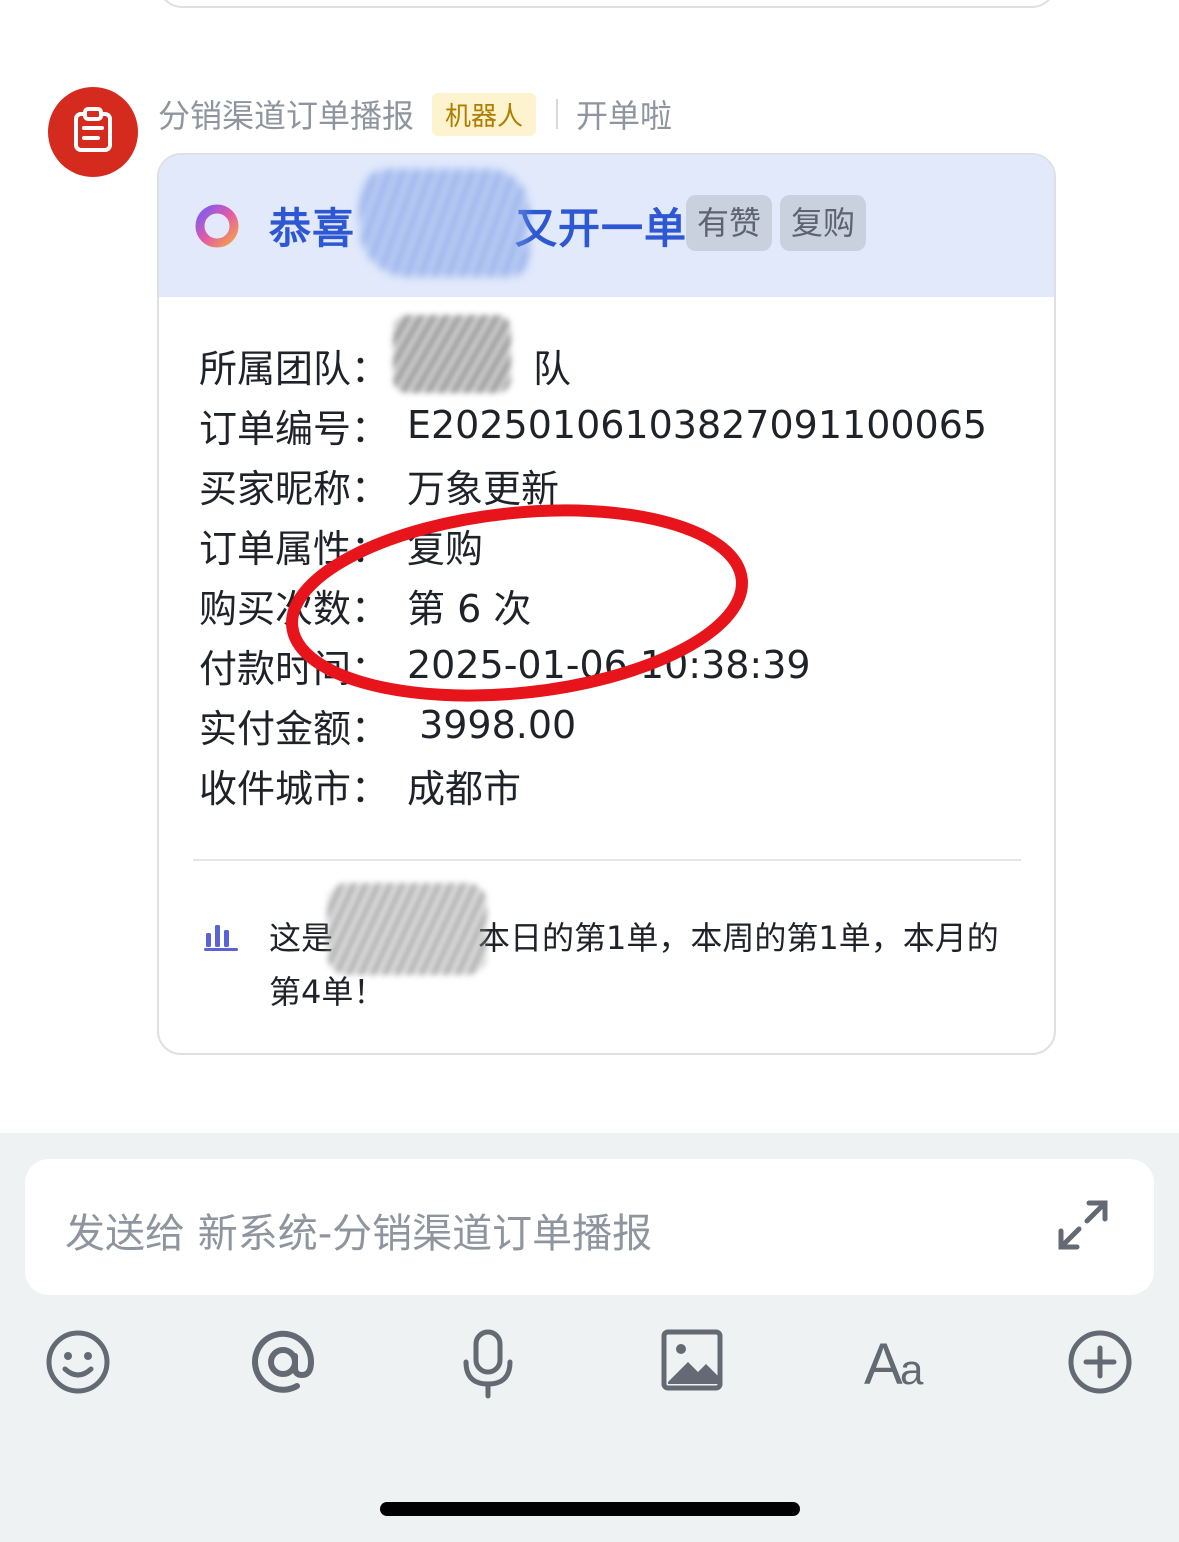 The height and width of the screenshot is (1542, 1179). I want to click on microphone-icon, so click(488, 1366).